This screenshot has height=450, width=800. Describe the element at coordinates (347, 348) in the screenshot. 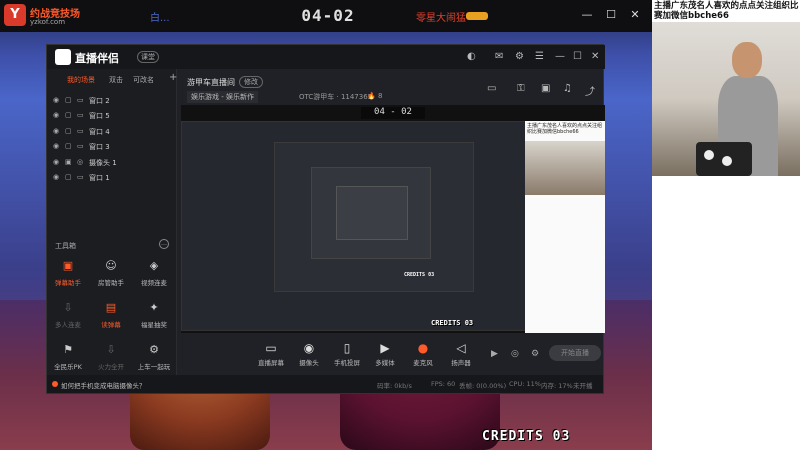

I see `phone-icon: ▯` at that location.